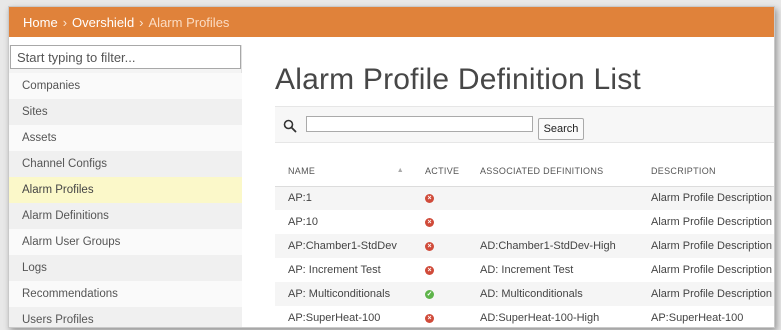 This screenshot has height=330, width=781. I want to click on column-header-active: ACTIVE, so click(439, 172).